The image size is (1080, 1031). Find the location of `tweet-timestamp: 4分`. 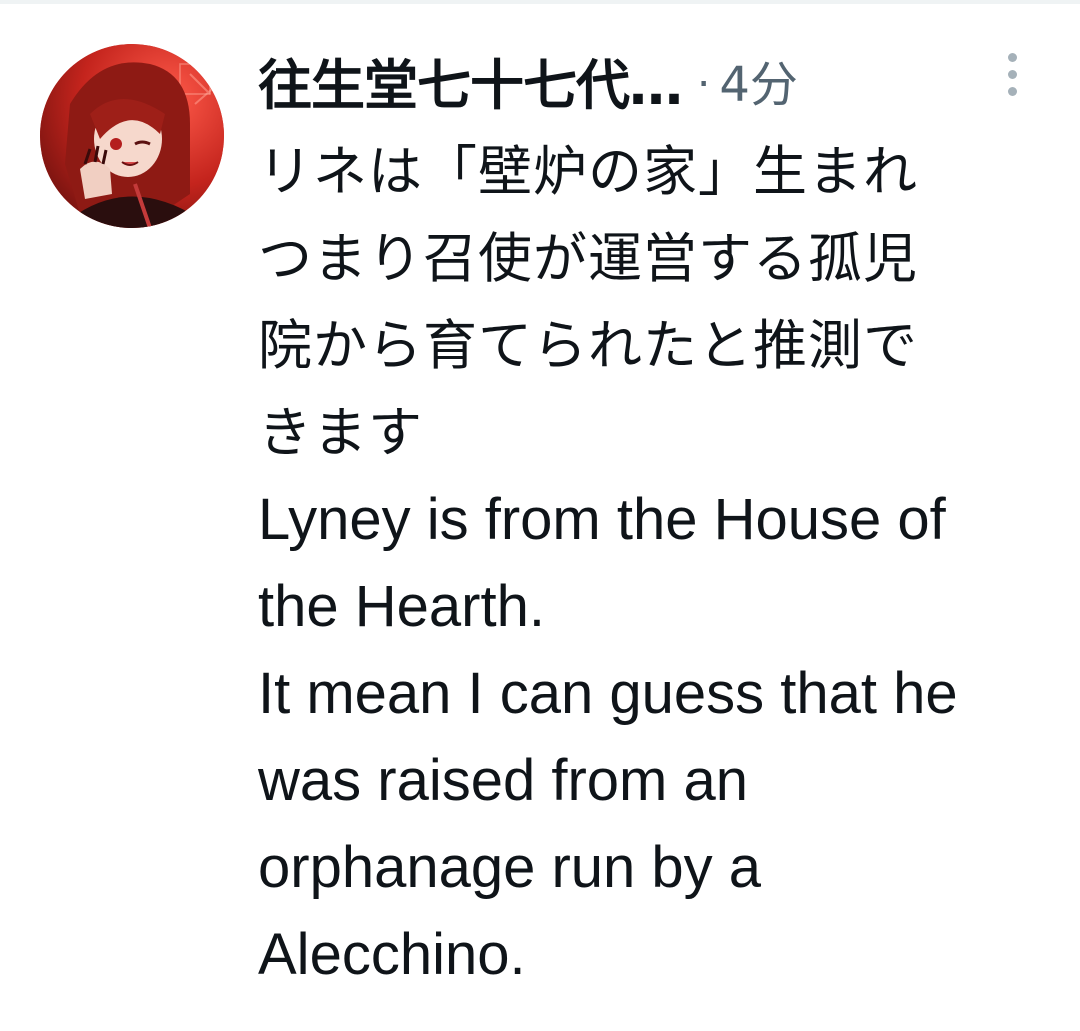

tweet-timestamp: 4分 is located at coordinates (758, 80).